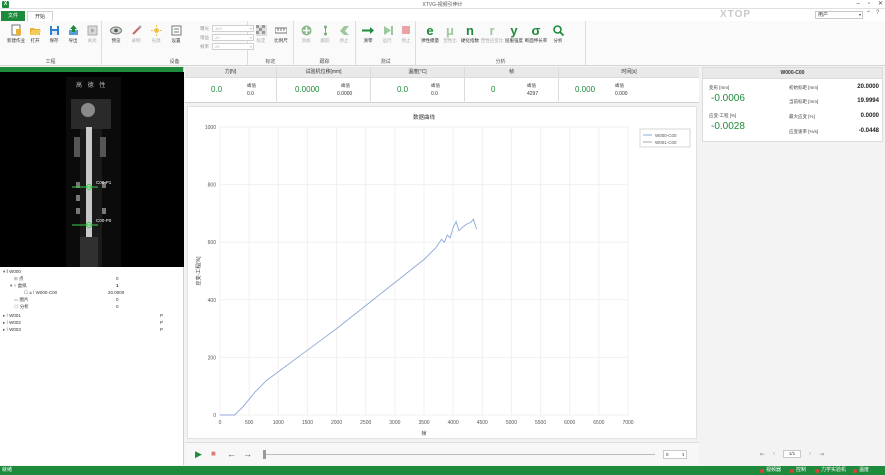 The width and height of the screenshot is (885, 475). What do you see at coordinates (198, 454) in the screenshot?
I see `play-icon: ▶` at bounding box center [198, 454].